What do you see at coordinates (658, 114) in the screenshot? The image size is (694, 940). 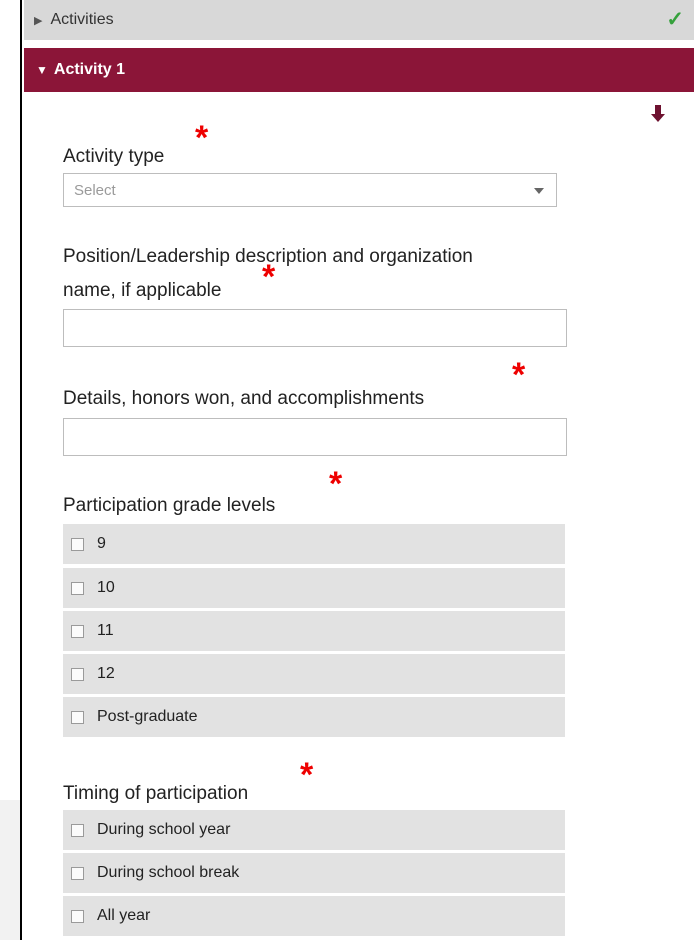 I see `arrow-down-icon` at bounding box center [658, 114].